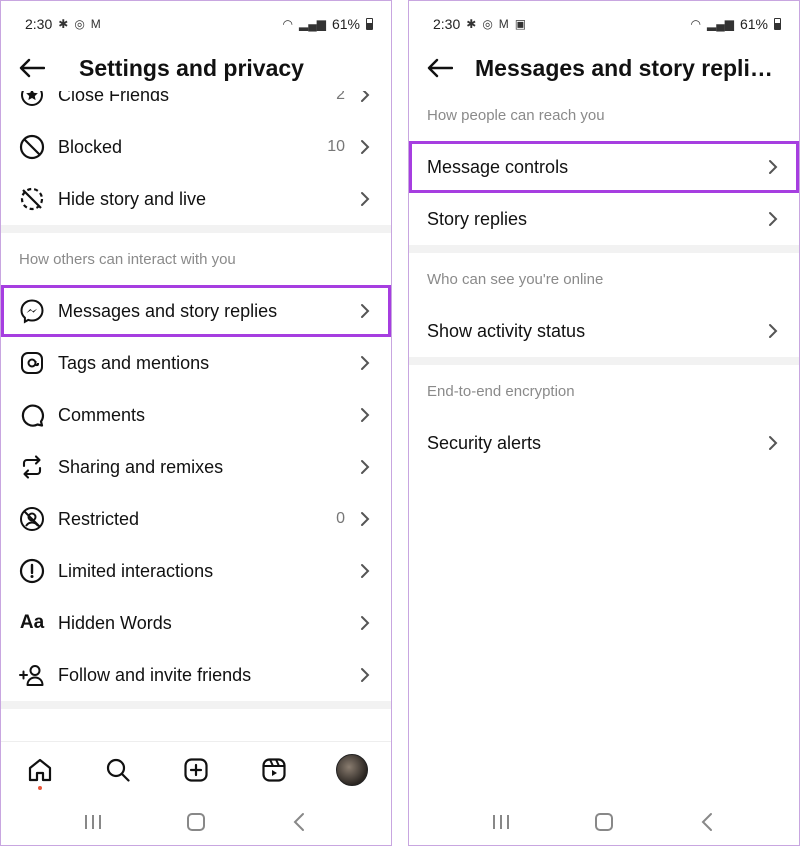 The height and width of the screenshot is (846, 800). I want to click on list-item-label: Story replies, so click(477, 218).